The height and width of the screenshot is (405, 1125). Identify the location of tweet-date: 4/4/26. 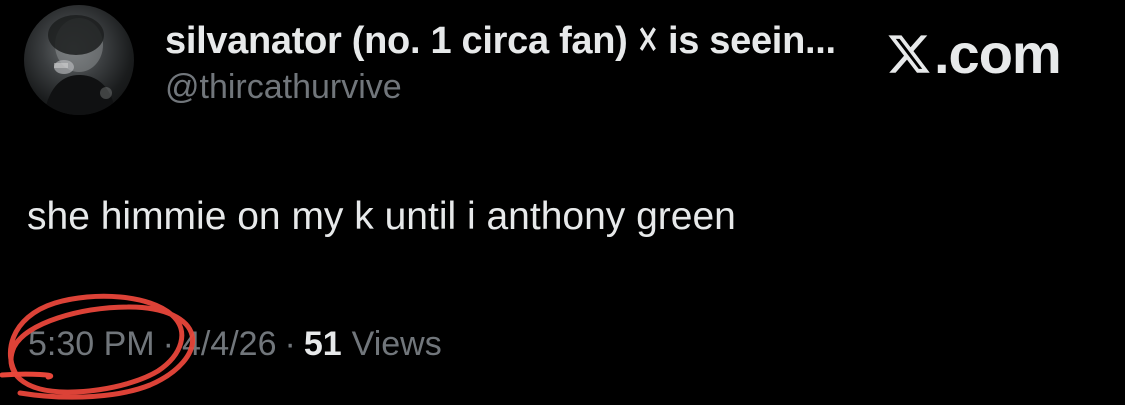
(229, 344).